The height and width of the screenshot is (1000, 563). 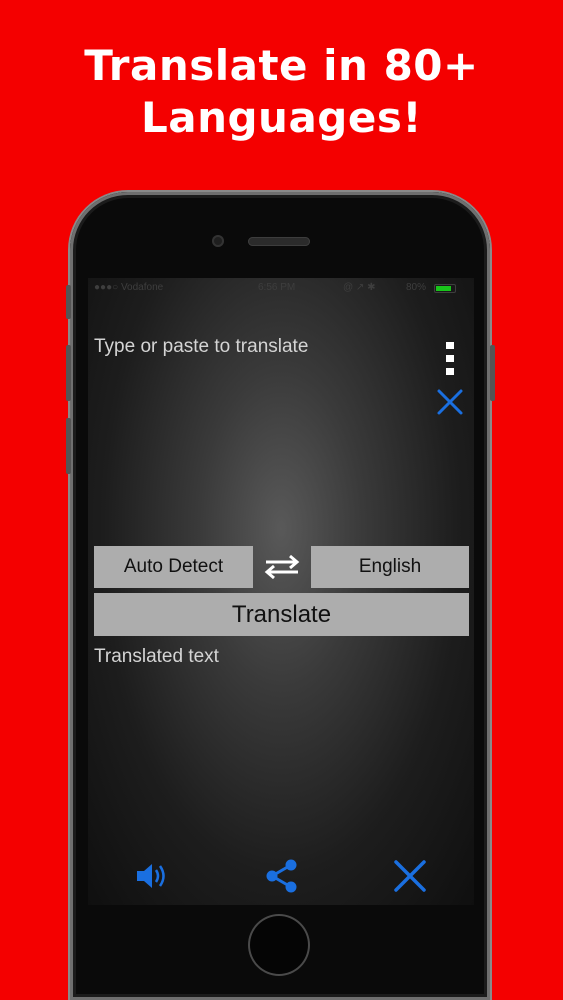 What do you see at coordinates (218, 241) in the screenshot?
I see `front-camera` at bounding box center [218, 241].